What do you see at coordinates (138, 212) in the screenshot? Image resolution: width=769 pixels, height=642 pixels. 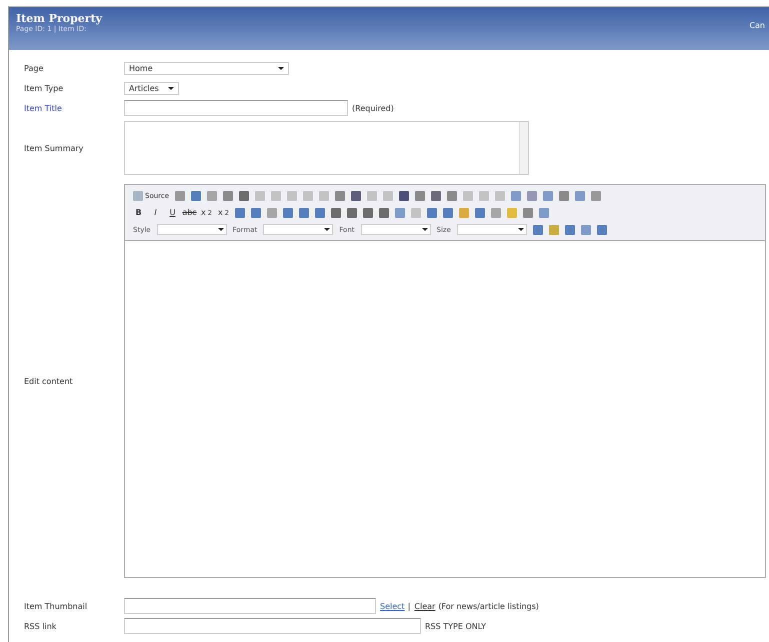 I see `format-button: B` at bounding box center [138, 212].